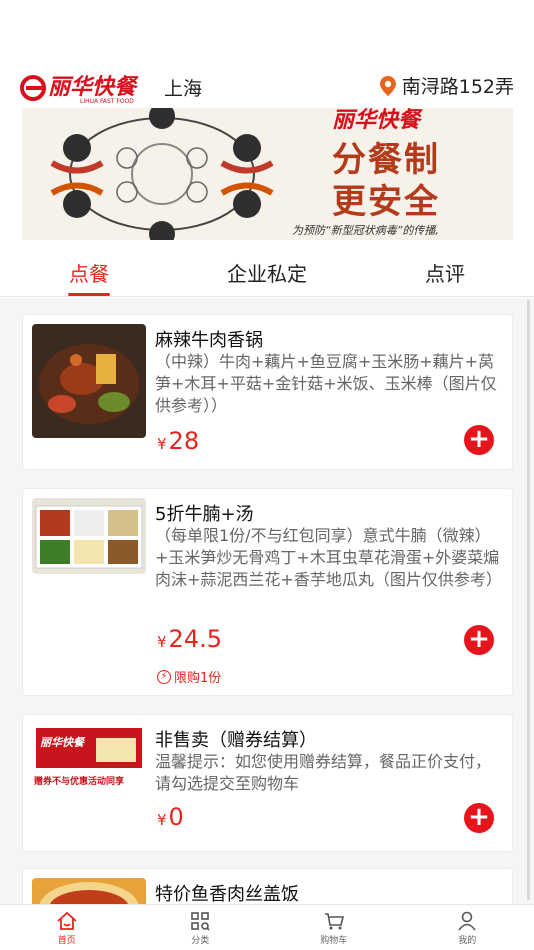  I want to click on price-value: 24.5, so click(195, 639).